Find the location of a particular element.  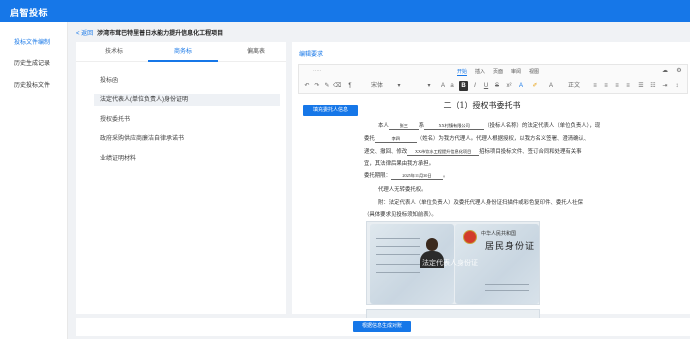

id-watermark: 法定代表人身份证 is located at coordinates (450, 263).